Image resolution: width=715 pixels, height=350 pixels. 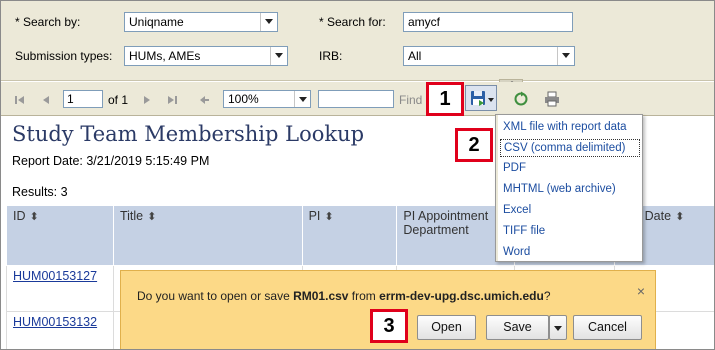 What do you see at coordinates (489, 56) in the screenshot?
I see `irb-select: All` at bounding box center [489, 56].